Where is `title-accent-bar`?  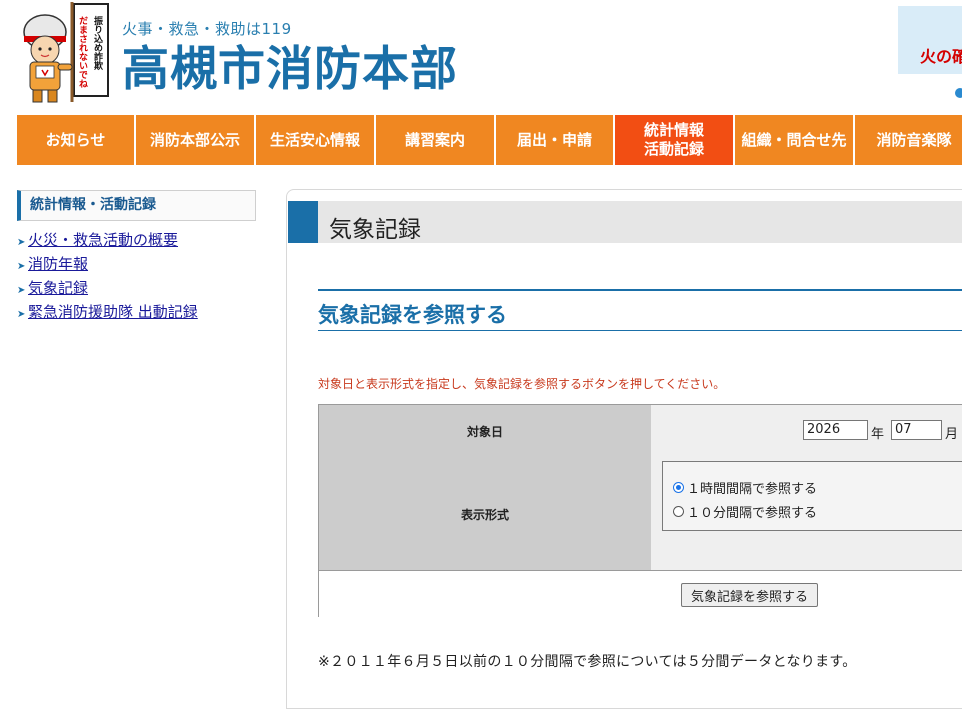 title-accent-bar is located at coordinates (303, 222).